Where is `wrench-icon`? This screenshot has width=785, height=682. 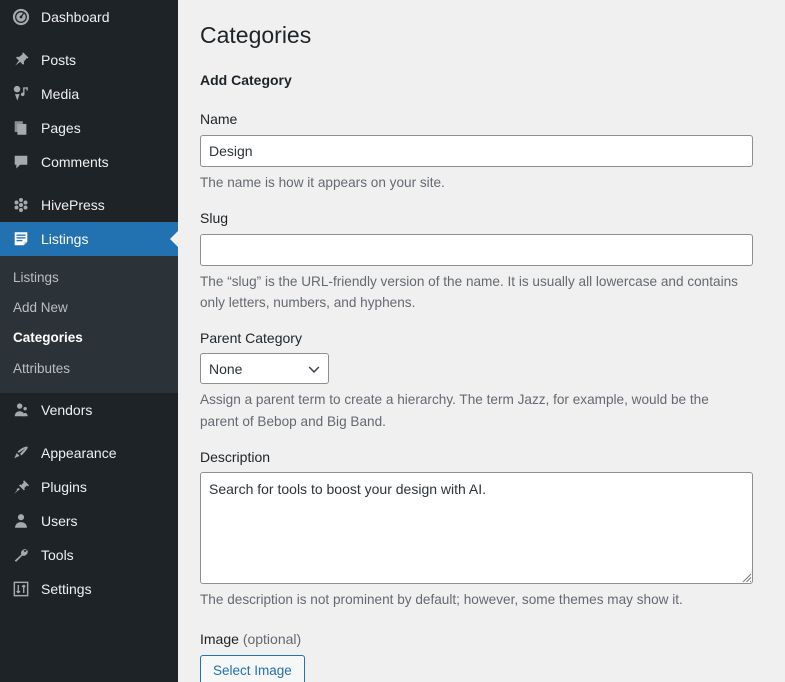 wrench-icon is located at coordinates (21, 555).